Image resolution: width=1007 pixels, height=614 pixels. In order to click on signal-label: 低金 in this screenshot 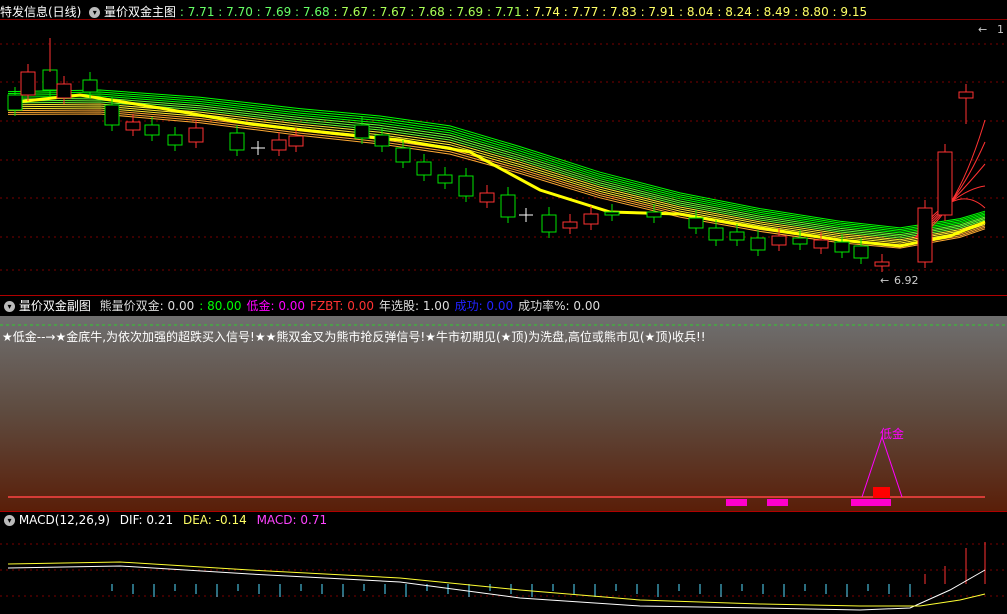, I will do `click(892, 433)`.